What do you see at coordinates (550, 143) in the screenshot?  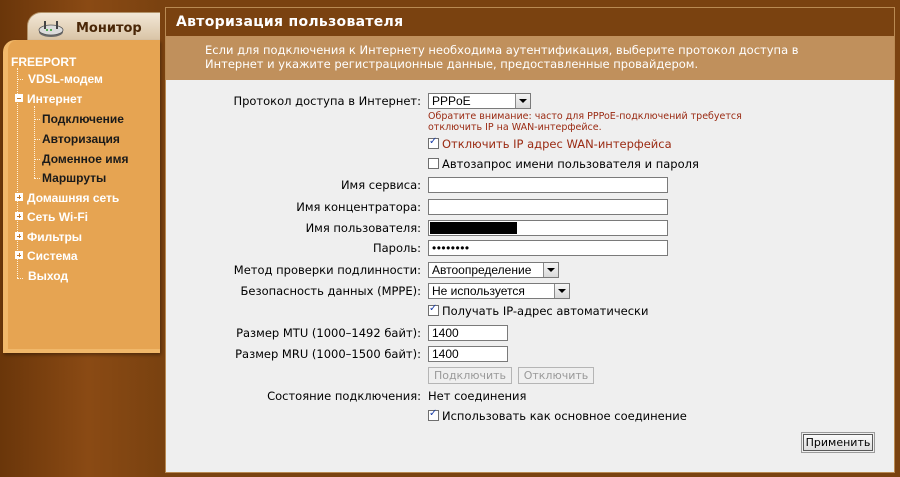 I see `disable-wan-ip-checkbox: Отключить IP адрес WAN-интерфейса` at bounding box center [550, 143].